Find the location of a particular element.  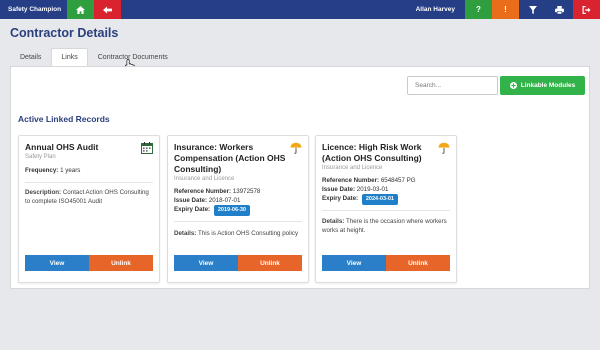

print-button is located at coordinates (559, 9).